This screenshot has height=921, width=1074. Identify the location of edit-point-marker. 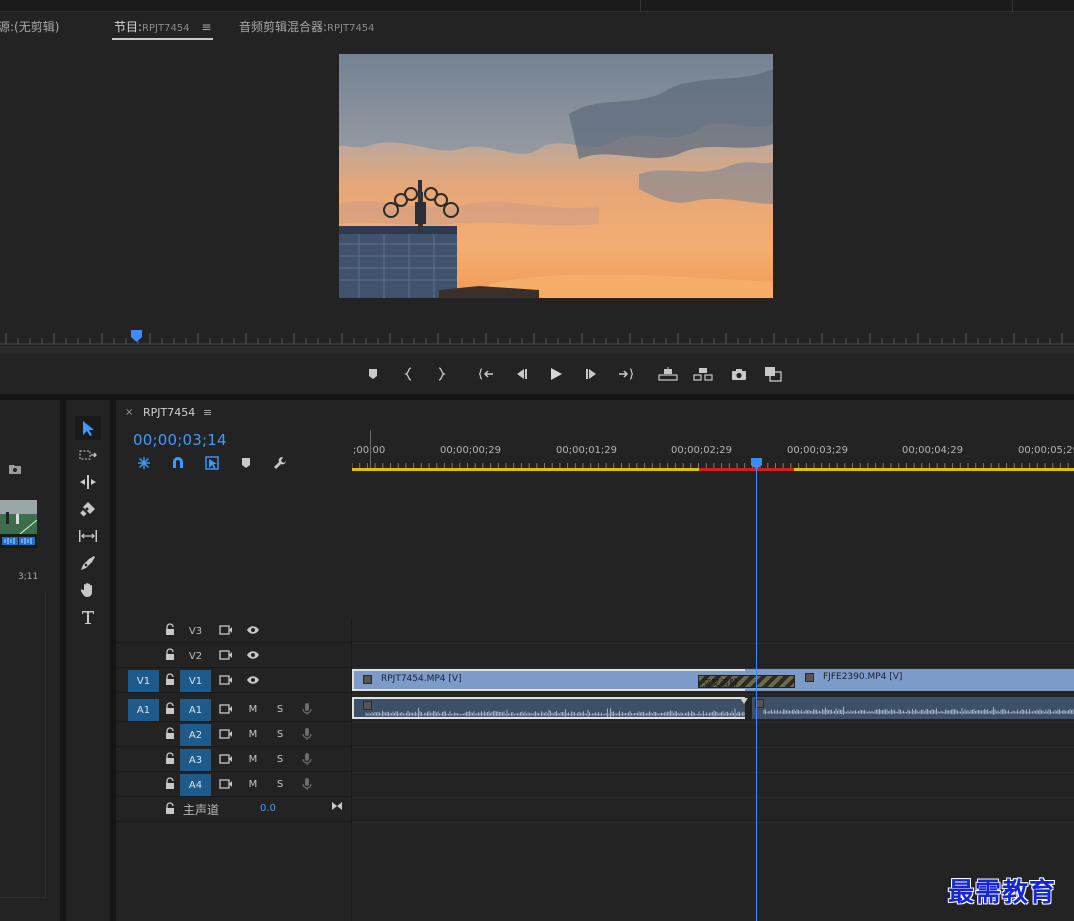
(744, 699).